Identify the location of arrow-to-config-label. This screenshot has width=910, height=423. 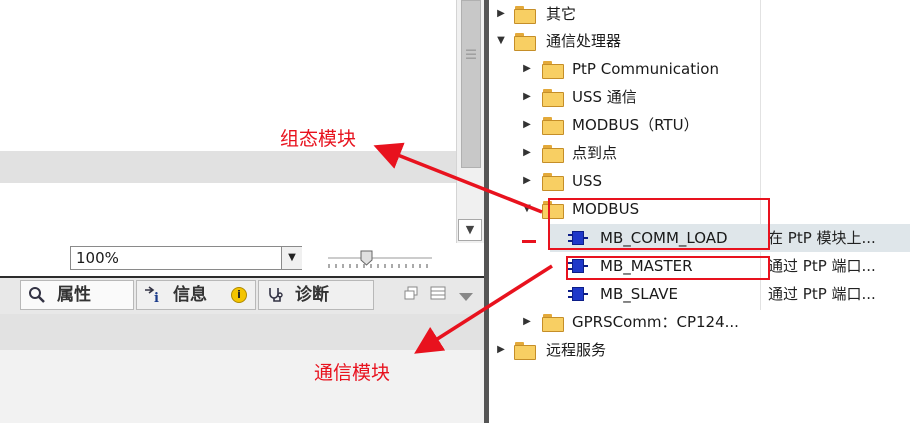
(458, 178).